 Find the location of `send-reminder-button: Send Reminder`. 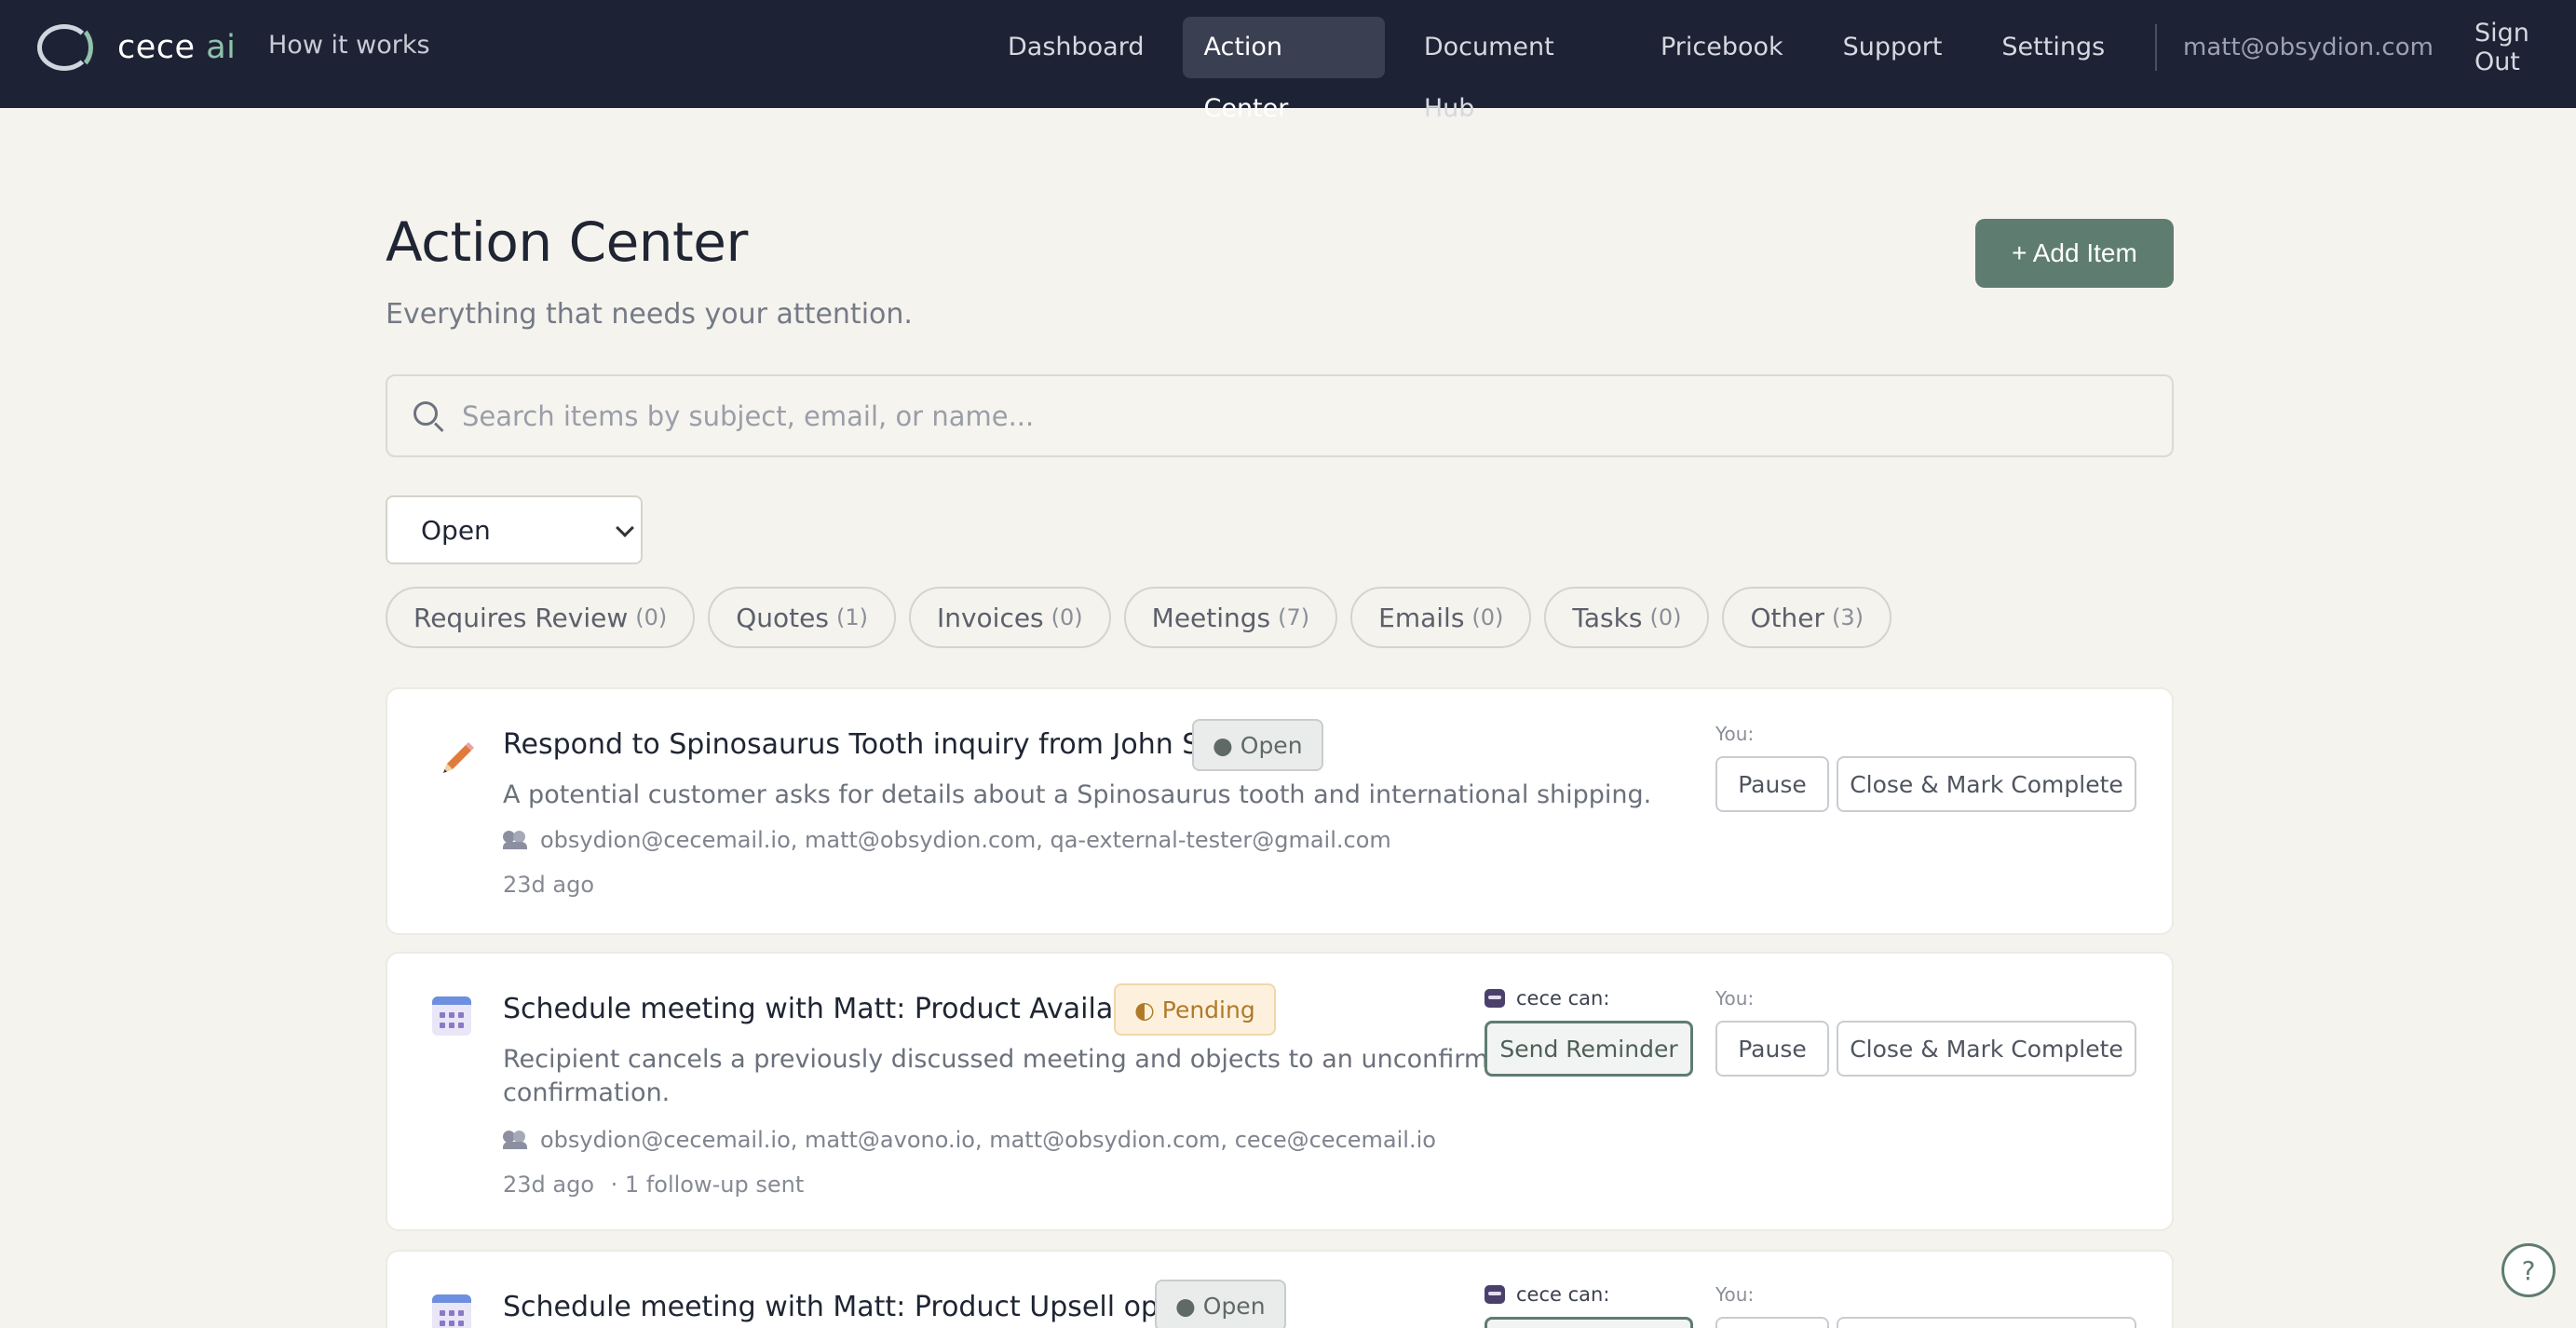

send-reminder-button: Send Reminder is located at coordinates (1589, 1049).